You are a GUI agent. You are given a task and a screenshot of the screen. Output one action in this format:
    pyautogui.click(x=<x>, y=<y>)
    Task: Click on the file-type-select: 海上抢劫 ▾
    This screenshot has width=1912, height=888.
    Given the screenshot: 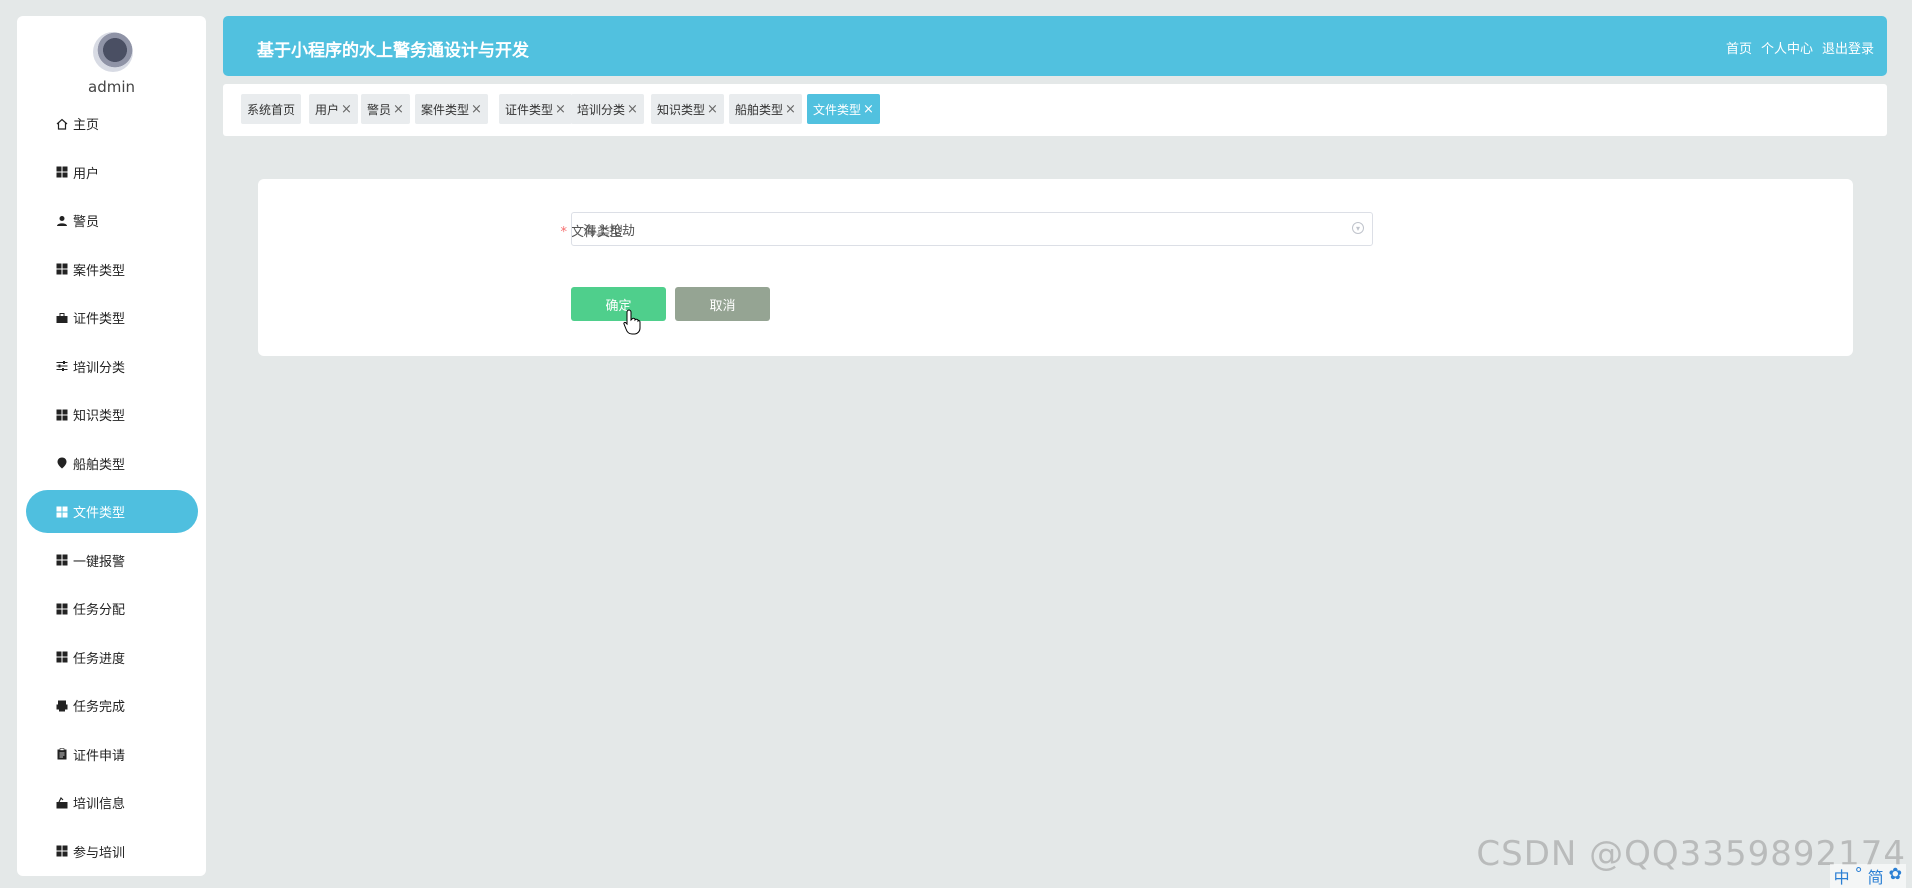 What is the action you would take?
    pyautogui.click(x=972, y=229)
    